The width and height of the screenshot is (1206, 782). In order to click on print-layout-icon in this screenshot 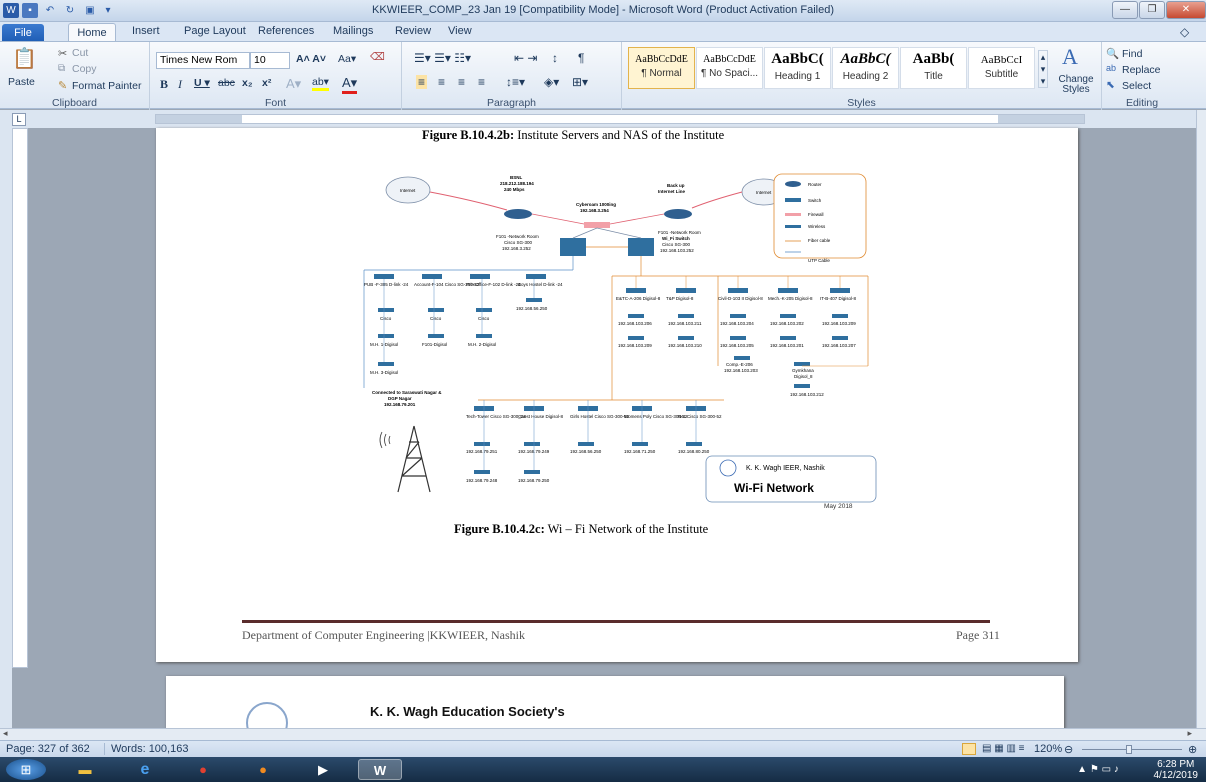, I will do `click(969, 749)`.